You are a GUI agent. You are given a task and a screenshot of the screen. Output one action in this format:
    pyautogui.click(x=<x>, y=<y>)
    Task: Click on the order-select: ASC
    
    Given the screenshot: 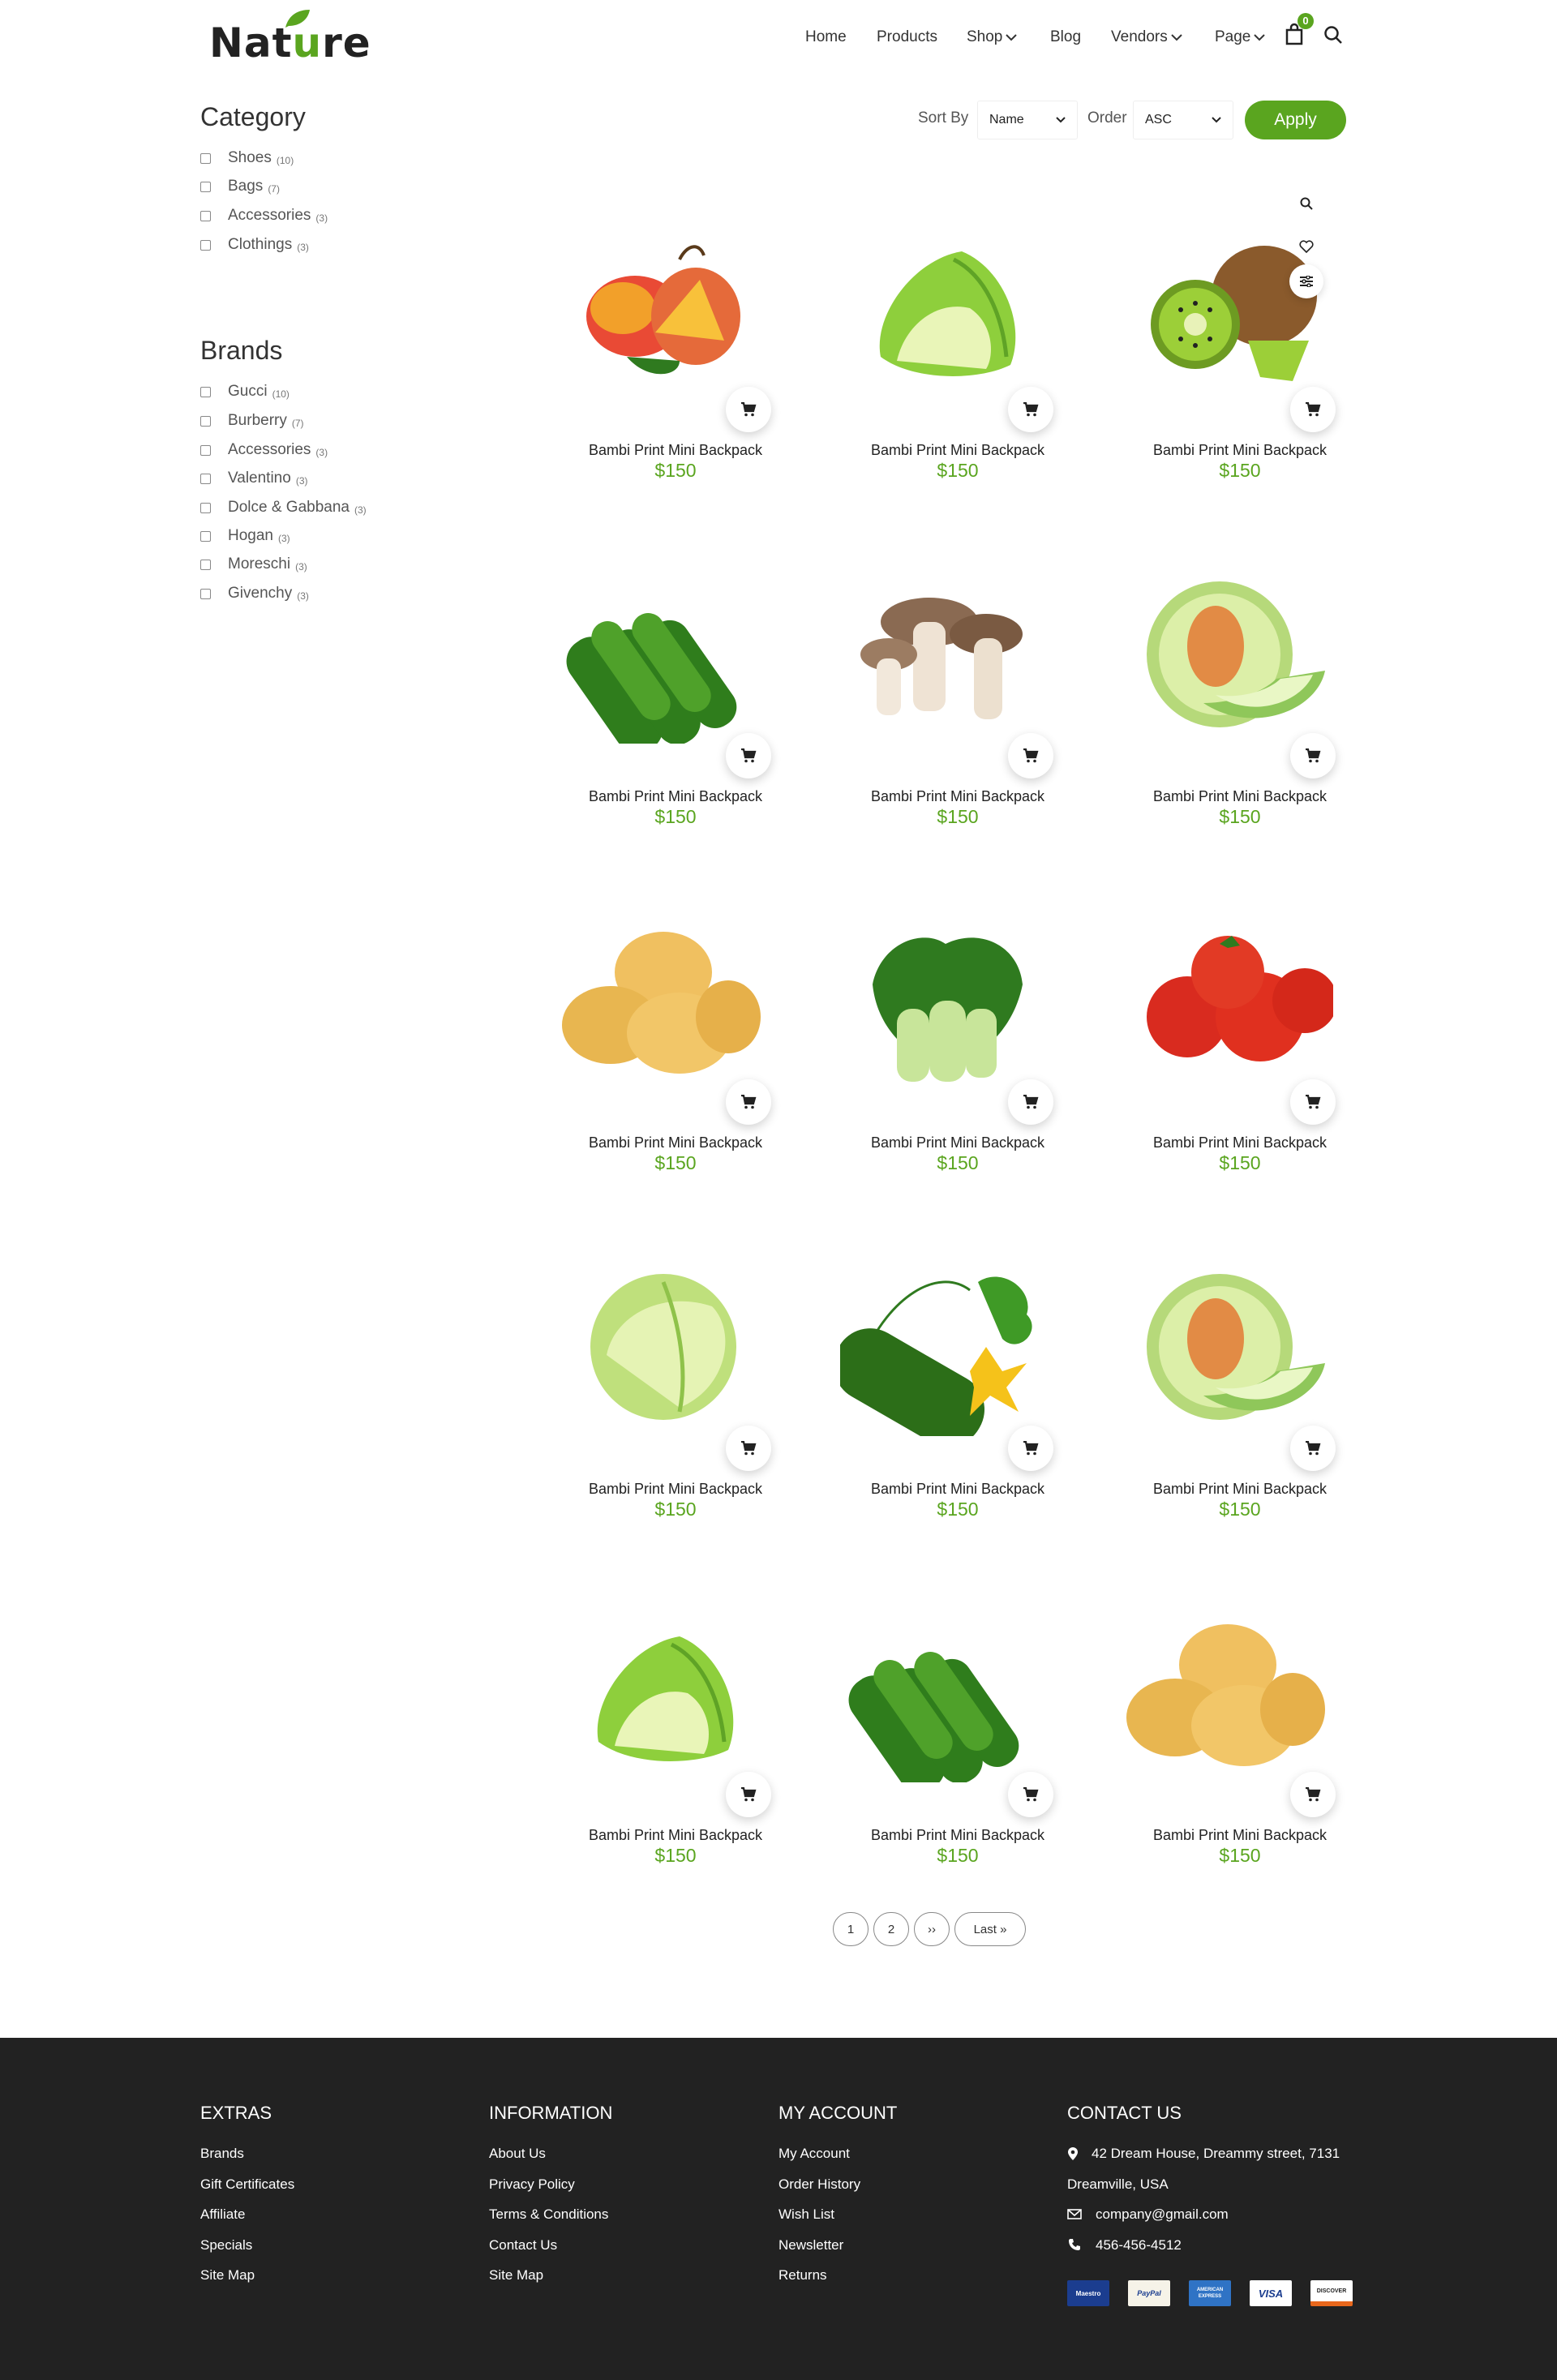 What is the action you would take?
    pyautogui.click(x=1183, y=120)
    